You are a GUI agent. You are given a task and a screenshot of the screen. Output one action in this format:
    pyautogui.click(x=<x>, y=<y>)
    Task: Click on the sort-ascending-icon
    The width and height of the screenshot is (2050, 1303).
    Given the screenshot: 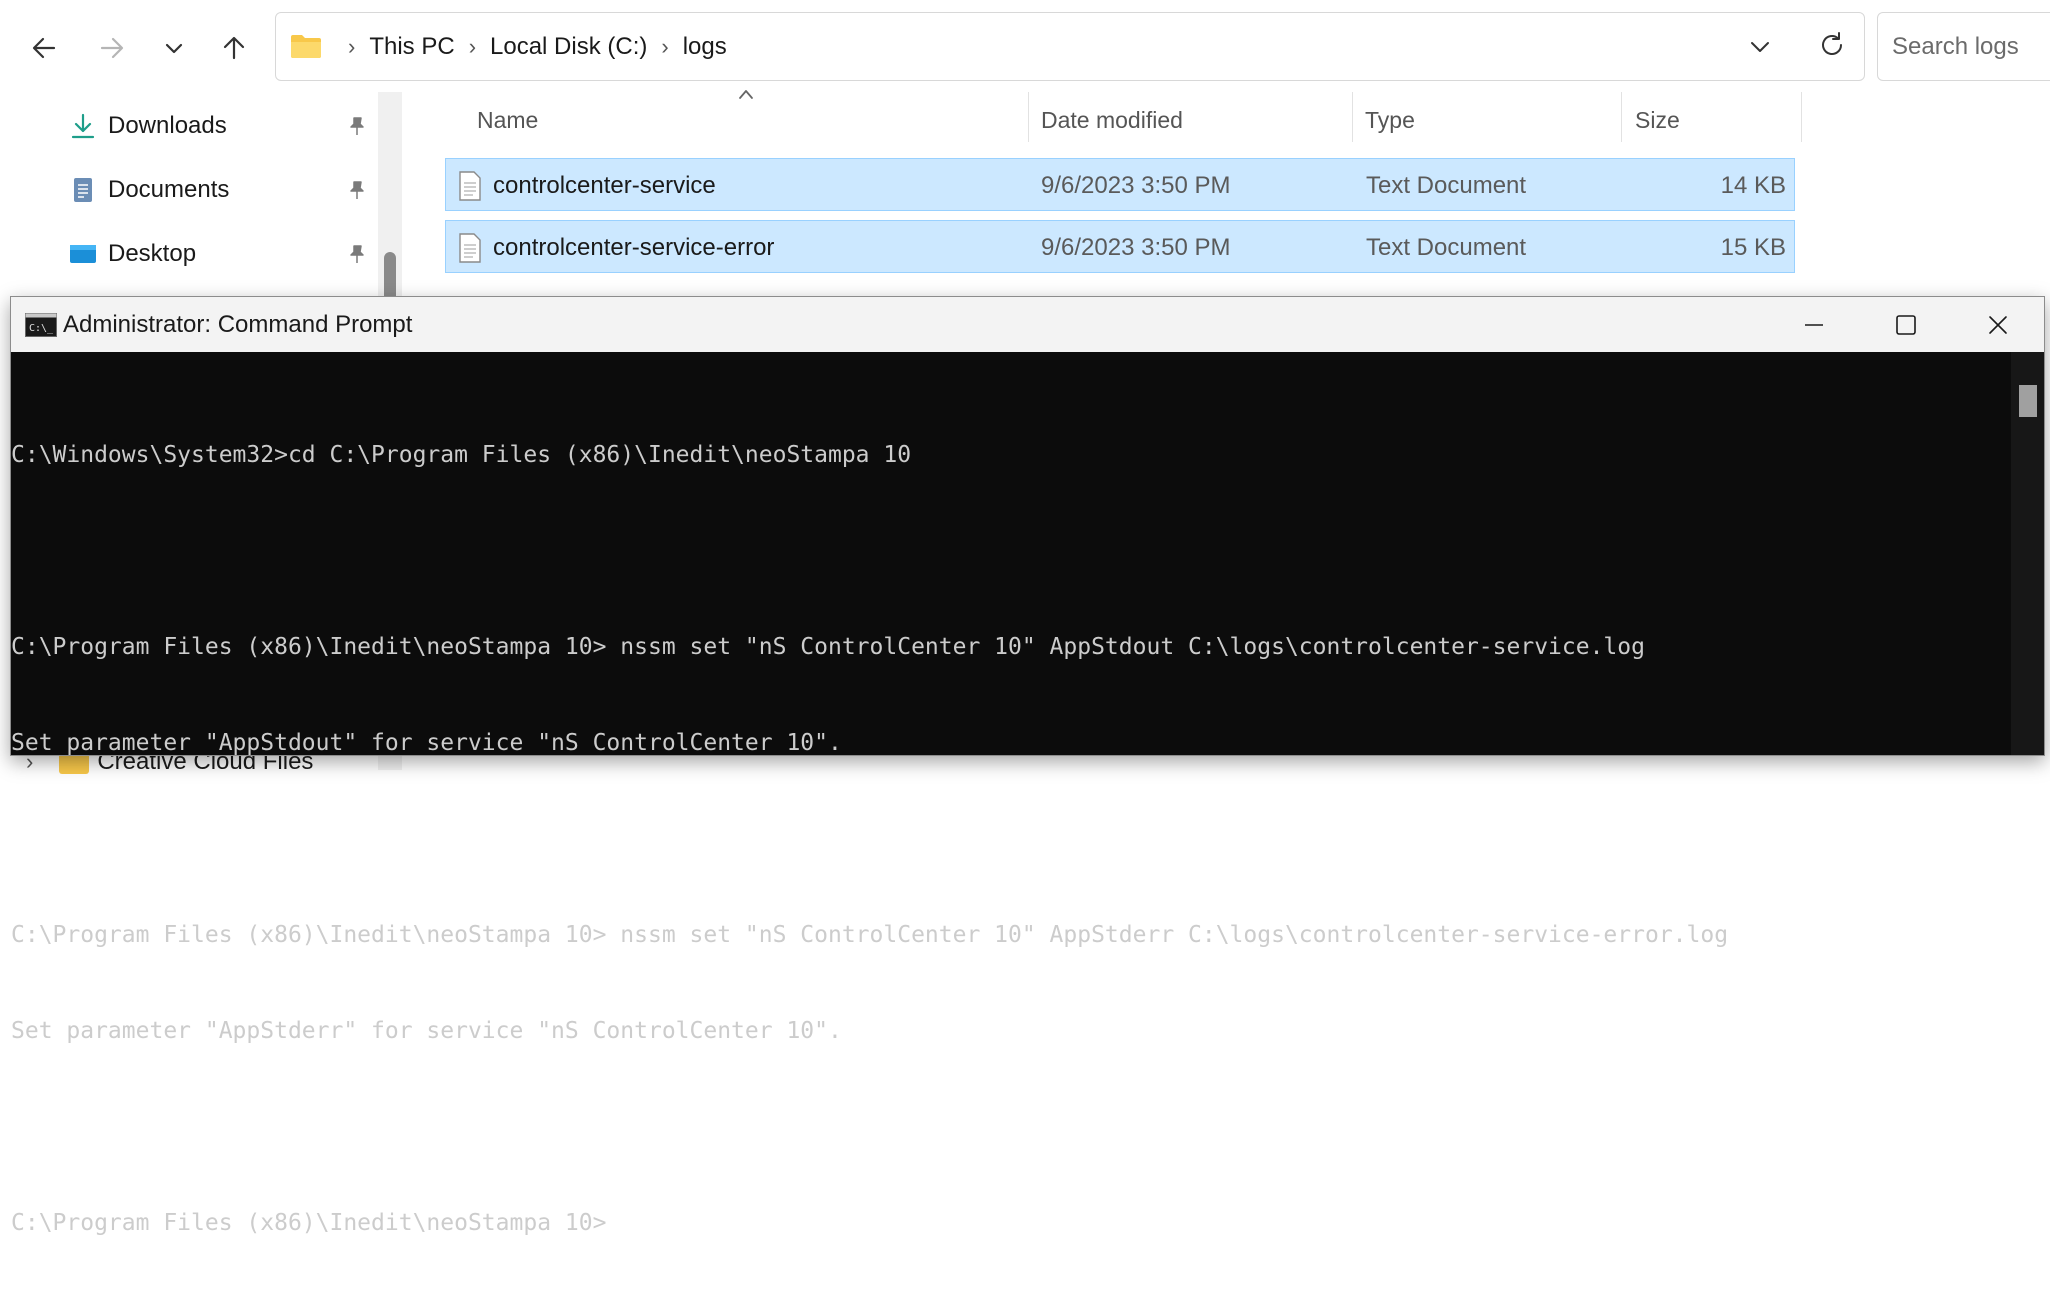 What is the action you would take?
    pyautogui.click(x=746, y=94)
    